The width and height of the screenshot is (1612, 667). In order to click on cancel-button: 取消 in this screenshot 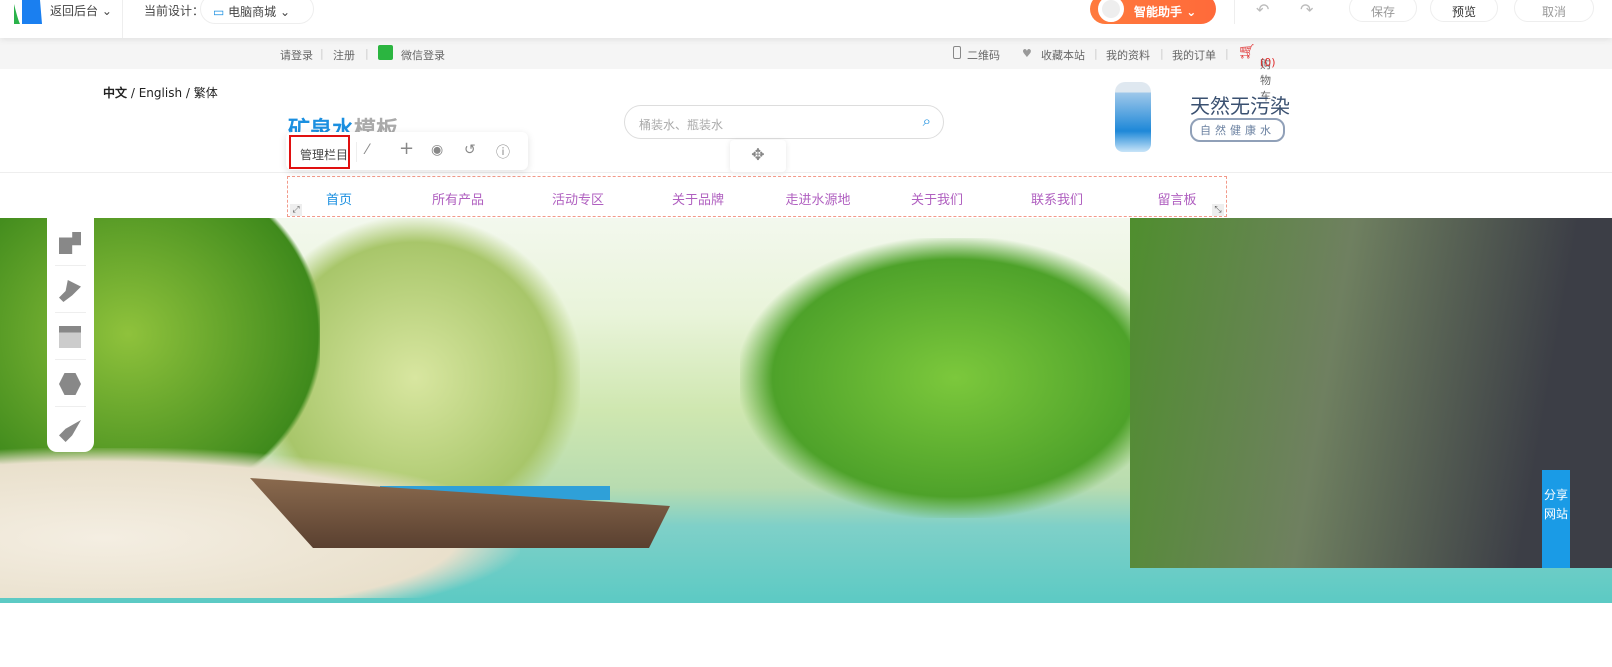, I will do `click(1554, 11)`.